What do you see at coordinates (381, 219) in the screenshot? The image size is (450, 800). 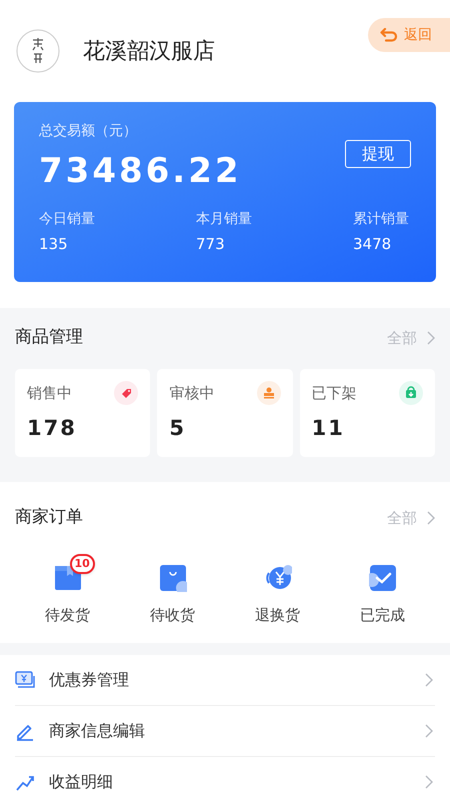 I see `stat-label: 累计销量` at bounding box center [381, 219].